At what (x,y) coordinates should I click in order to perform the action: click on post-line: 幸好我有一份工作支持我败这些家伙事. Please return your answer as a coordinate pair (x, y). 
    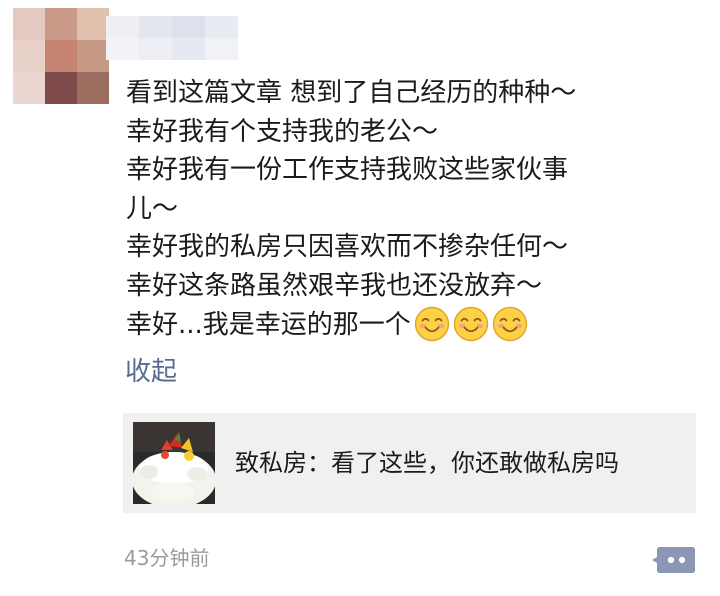
    Looking at the image, I should click on (347, 170).